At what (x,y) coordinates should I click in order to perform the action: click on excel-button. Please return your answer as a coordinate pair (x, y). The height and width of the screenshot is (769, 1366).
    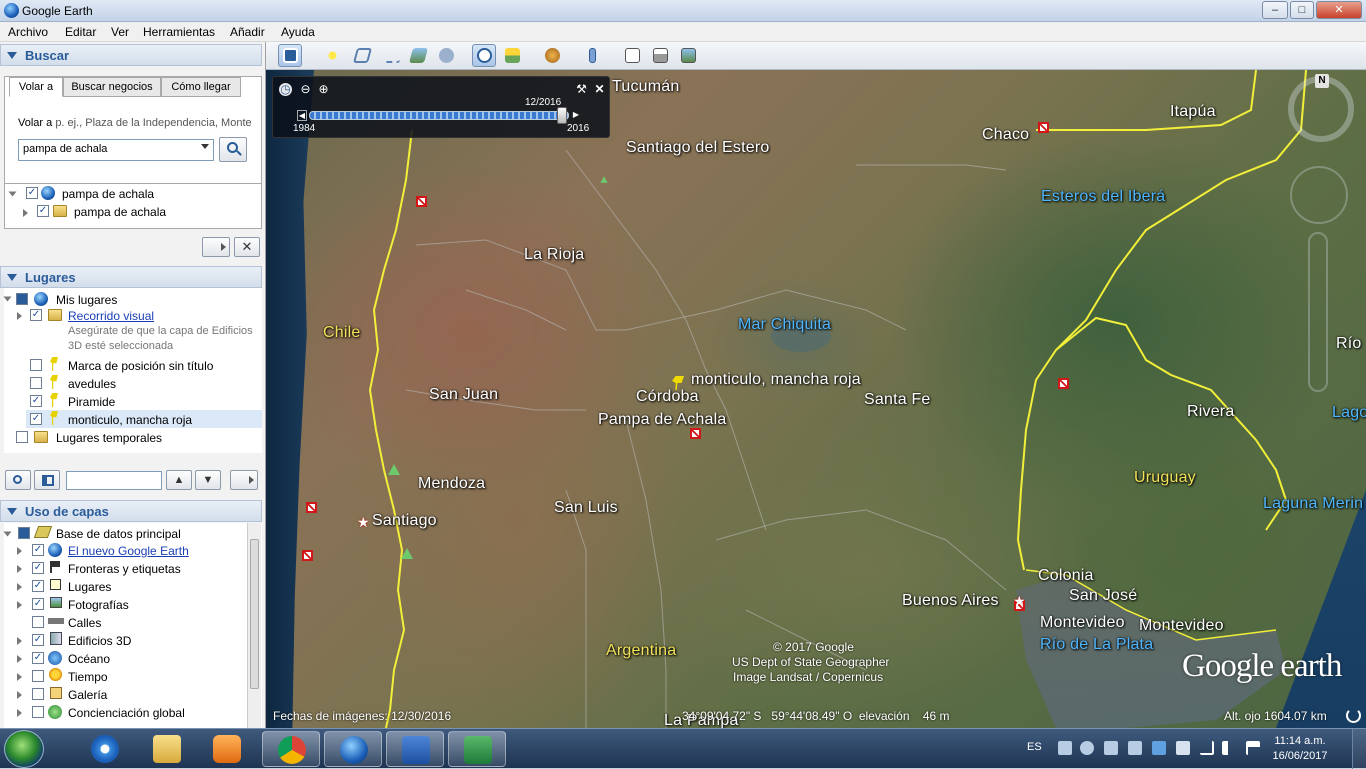
    Looking at the image, I should click on (477, 749).